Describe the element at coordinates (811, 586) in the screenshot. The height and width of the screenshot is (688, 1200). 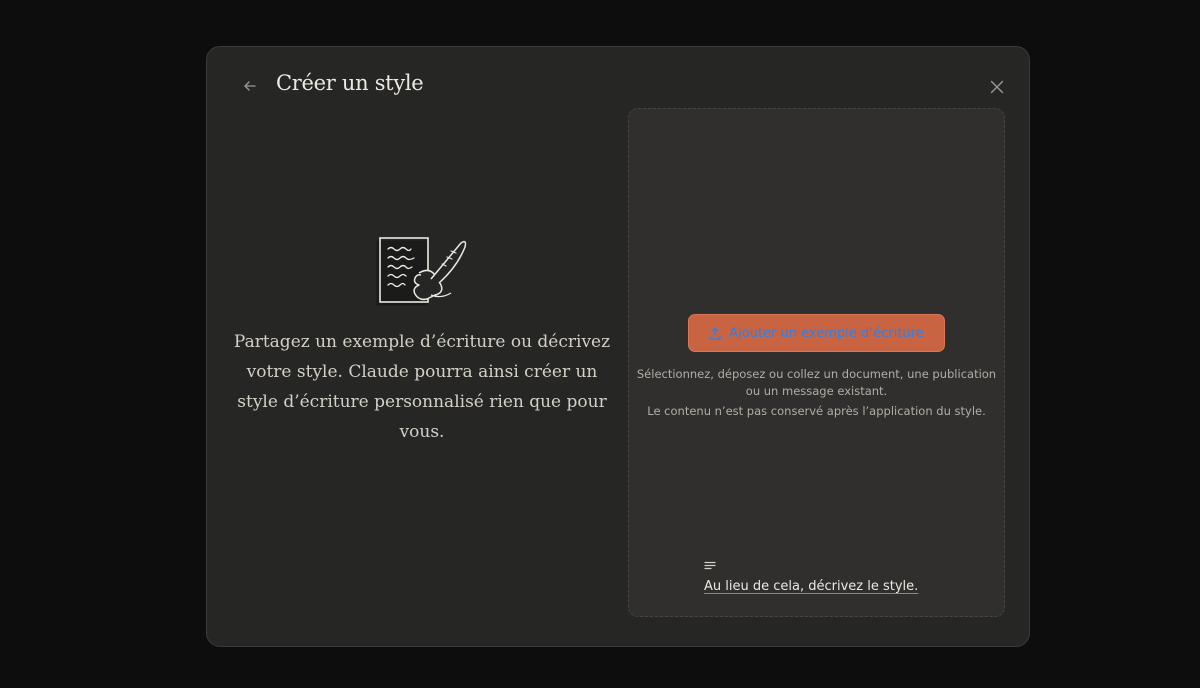
I see `describe-style-label: Au lieu de cela, décrivez le style.` at that location.